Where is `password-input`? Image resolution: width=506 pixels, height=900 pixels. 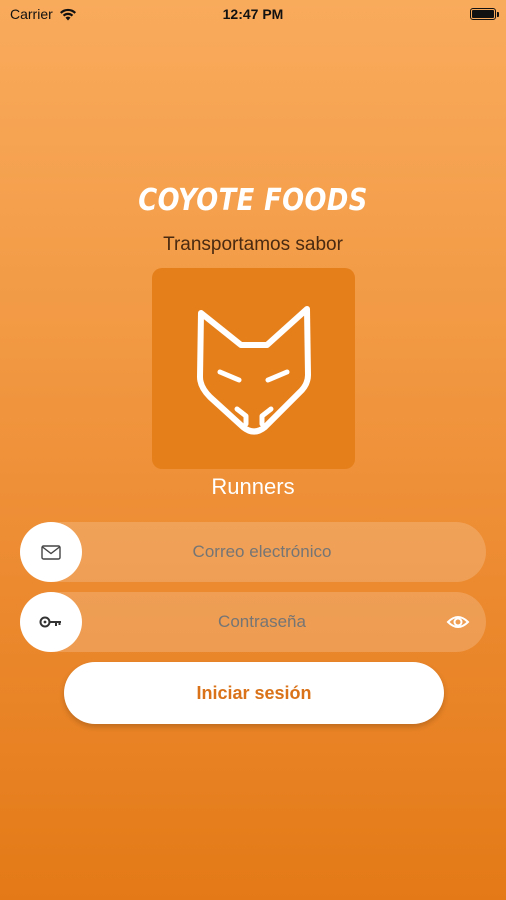
password-input is located at coordinates (262, 622).